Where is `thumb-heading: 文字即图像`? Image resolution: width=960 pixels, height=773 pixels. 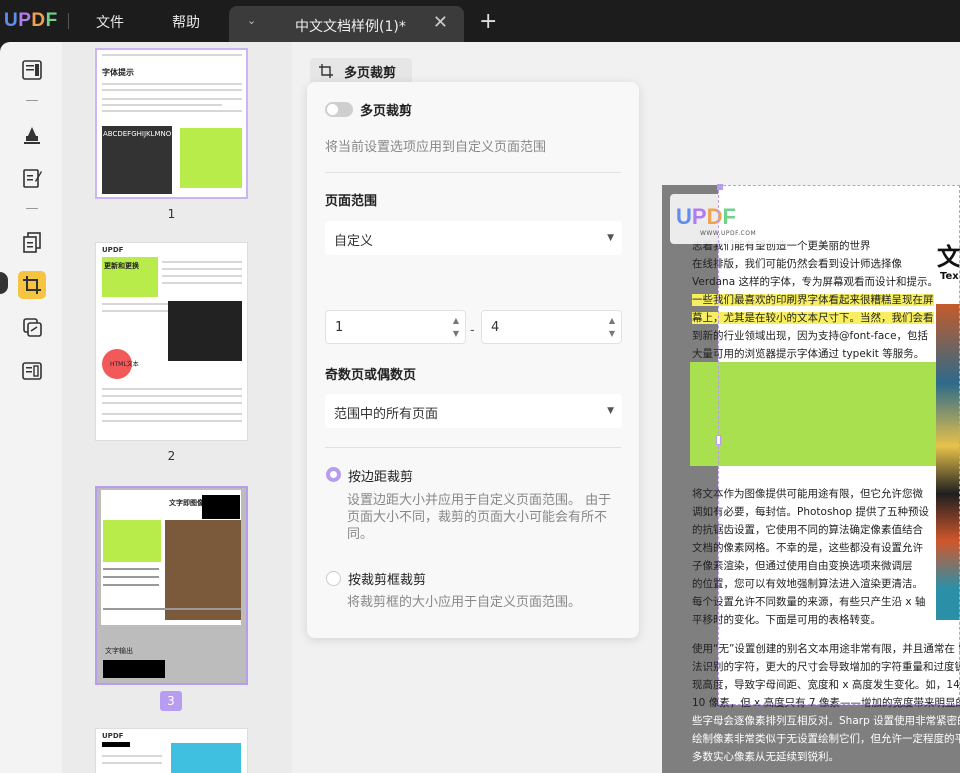 thumb-heading: 文字即图像 is located at coordinates (186, 503).